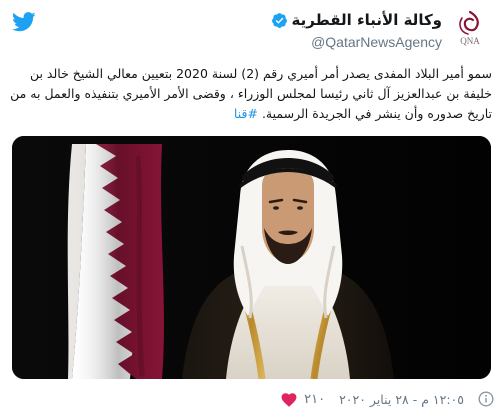 The width and height of the screenshot is (502, 419). I want to click on author-handle: @QatarNewsAgency, so click(376, 42).